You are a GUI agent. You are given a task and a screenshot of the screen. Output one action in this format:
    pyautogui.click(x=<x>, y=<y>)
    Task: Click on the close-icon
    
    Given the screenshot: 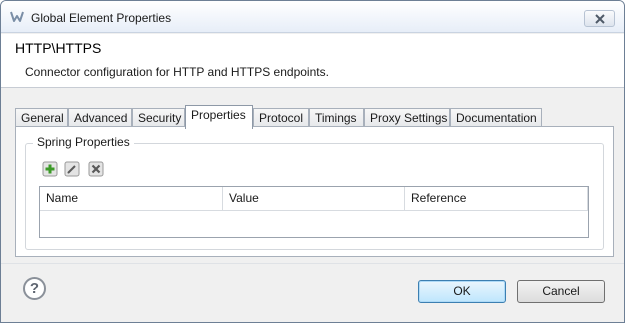 What is the action you would take?
    pyautogui.click(x=600, y=19)
    